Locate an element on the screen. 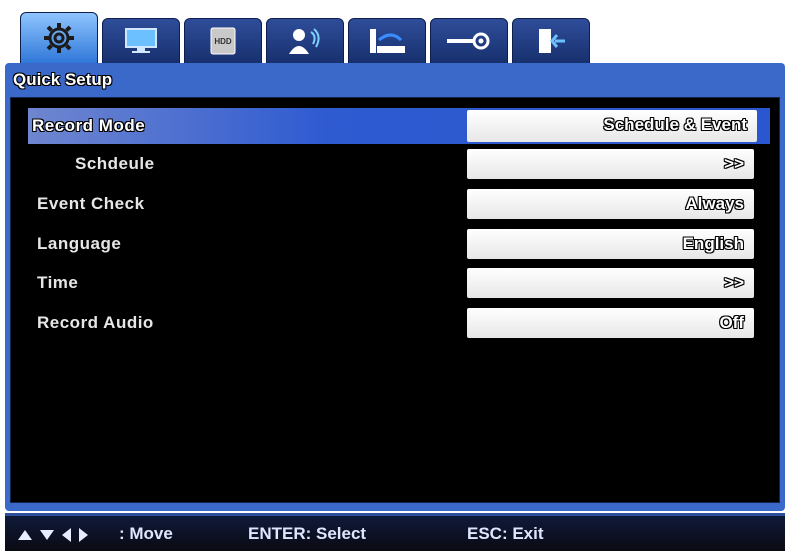 Image resolution: width=790 pixels, height=559 pixels. time-open-button: >> is located at coordinates (610, 283).